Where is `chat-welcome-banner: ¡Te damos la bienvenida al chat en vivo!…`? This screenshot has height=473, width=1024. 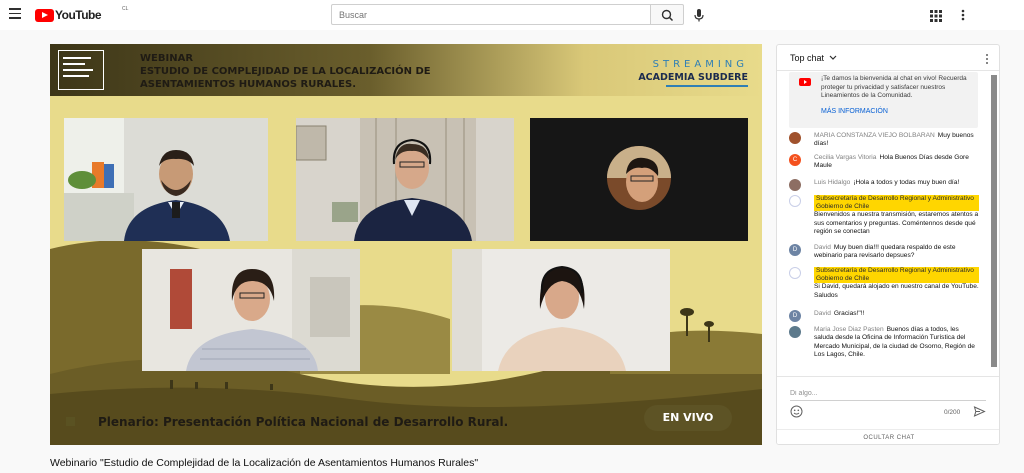 chat-welcome-banner: ¡Te damos la bienvenida al chat en vivo!… is located at coordinates (883, 100).